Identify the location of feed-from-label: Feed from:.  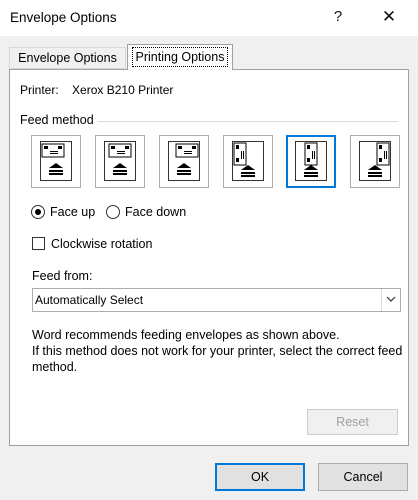
(62, 276).